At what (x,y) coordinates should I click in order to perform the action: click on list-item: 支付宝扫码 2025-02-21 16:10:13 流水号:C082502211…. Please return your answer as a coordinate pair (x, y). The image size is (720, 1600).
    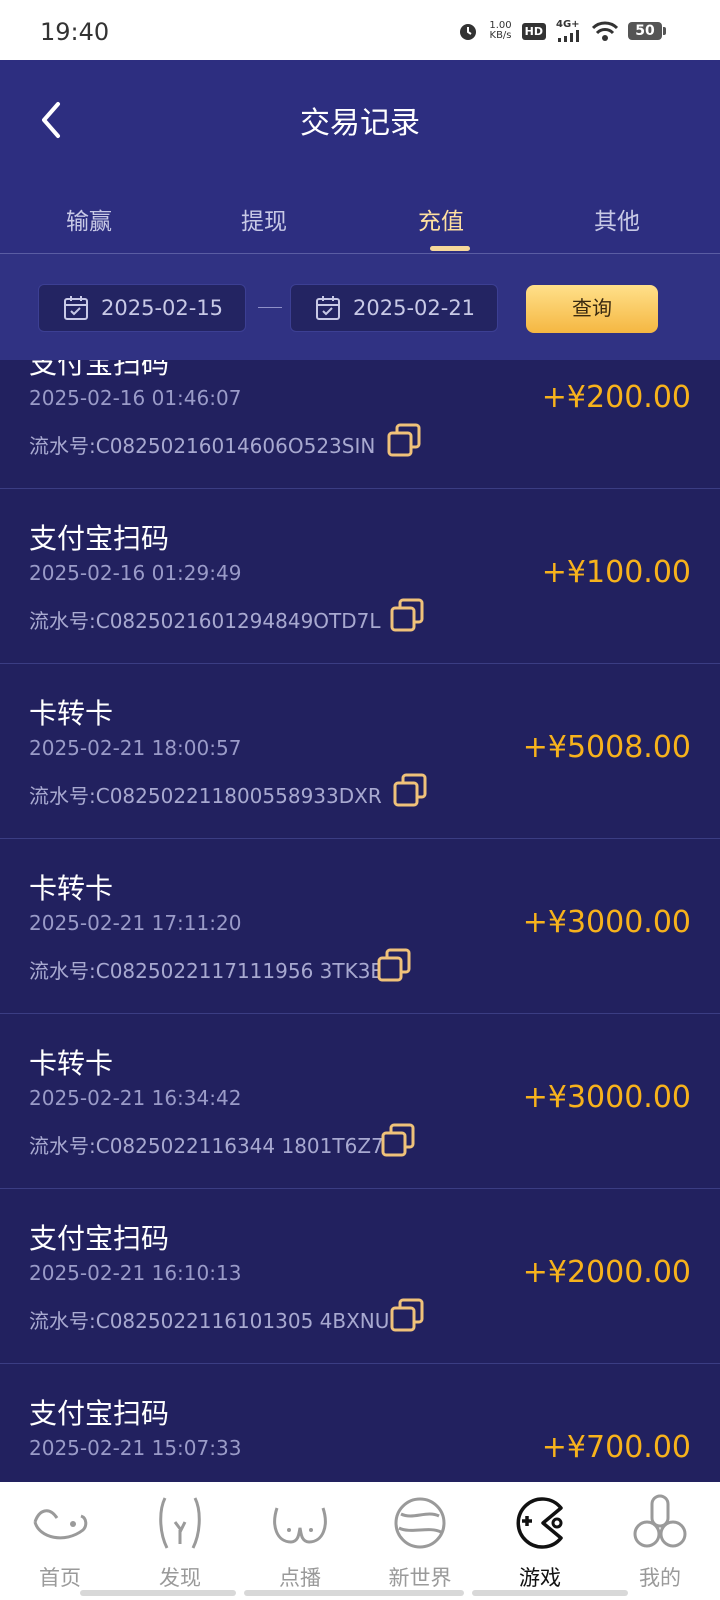
    Looking at the image, I should click on (360, 1276).